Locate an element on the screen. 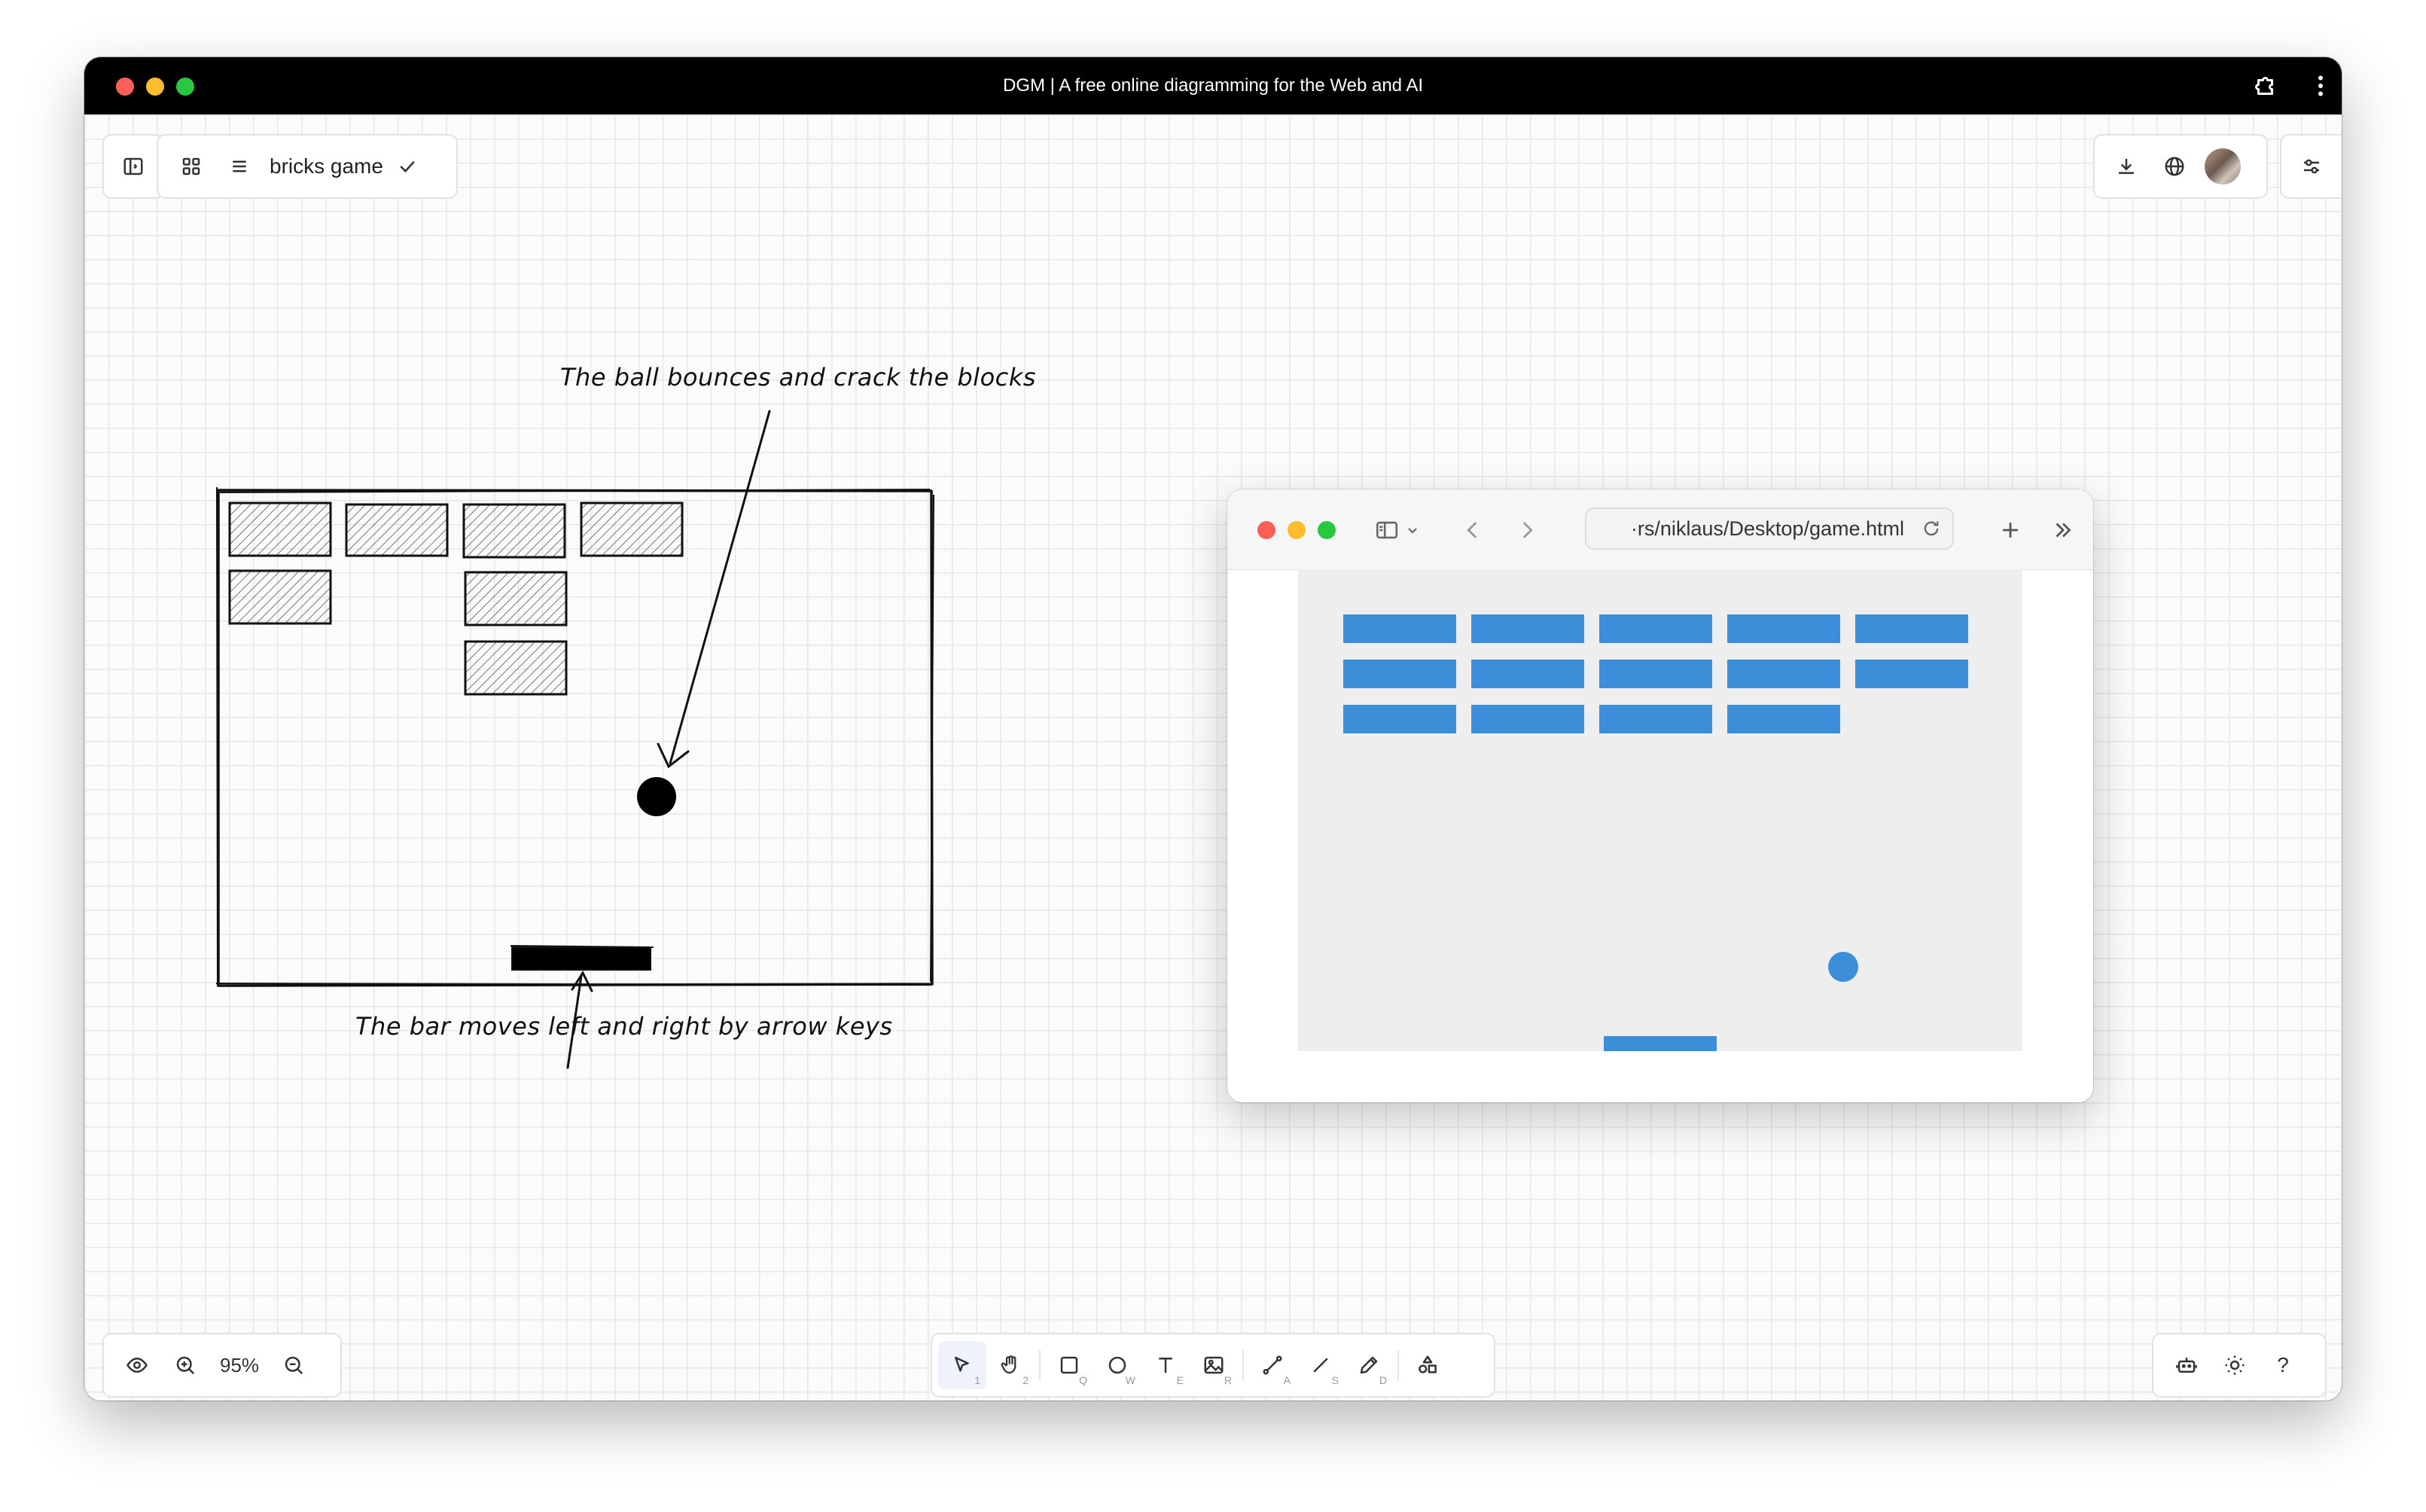  rectangle-tool: Q is located at coordinates (1069, 1365).